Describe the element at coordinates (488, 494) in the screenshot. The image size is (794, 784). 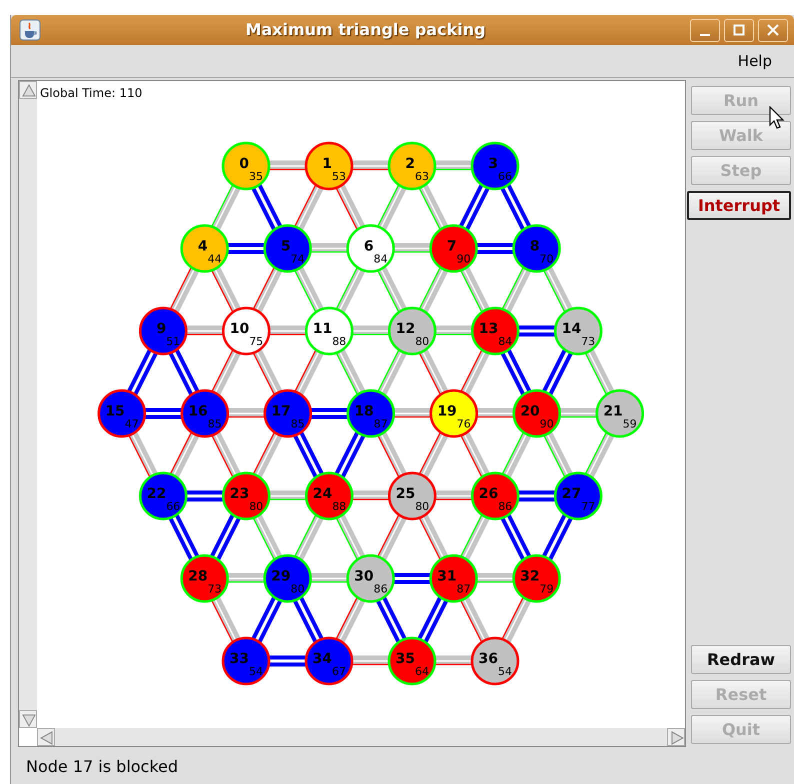
I see `node-label: 26` at that location.